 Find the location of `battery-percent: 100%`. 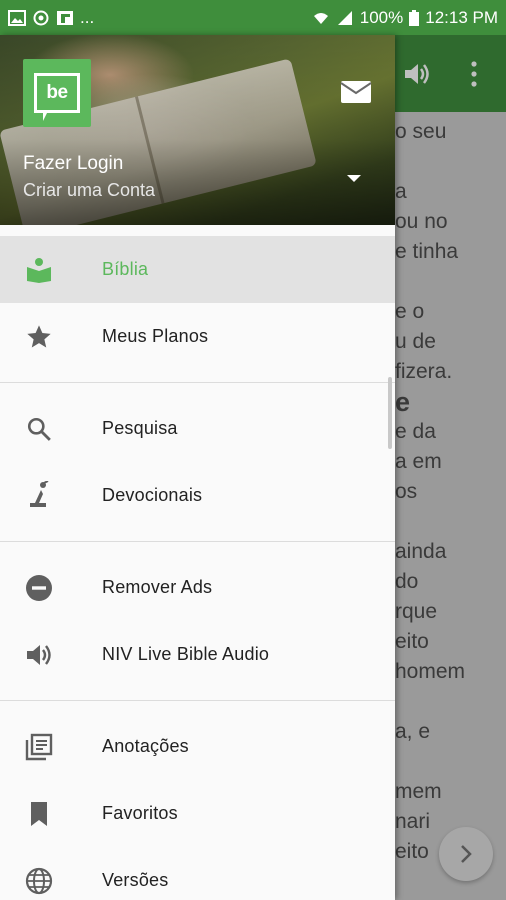

battery-percent: 100% is located at coordinates (381, 17).